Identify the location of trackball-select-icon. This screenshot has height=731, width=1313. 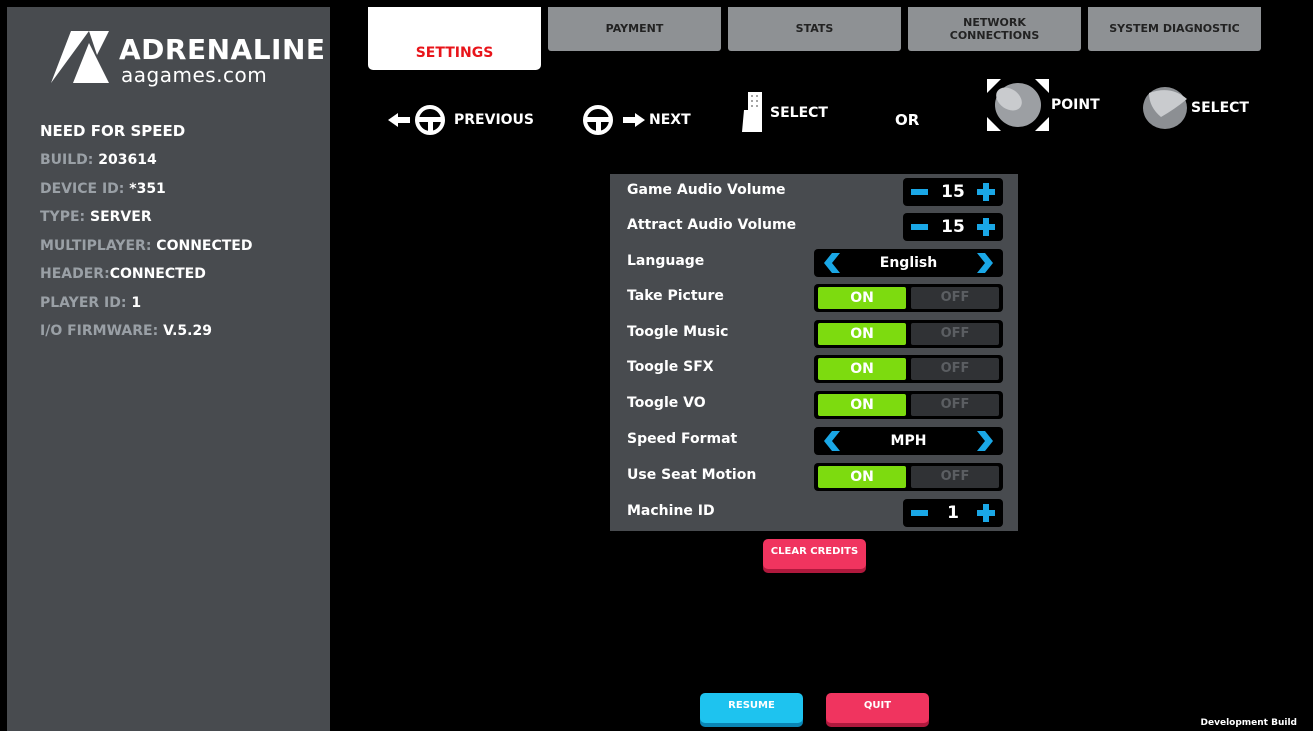
(1165, 108).